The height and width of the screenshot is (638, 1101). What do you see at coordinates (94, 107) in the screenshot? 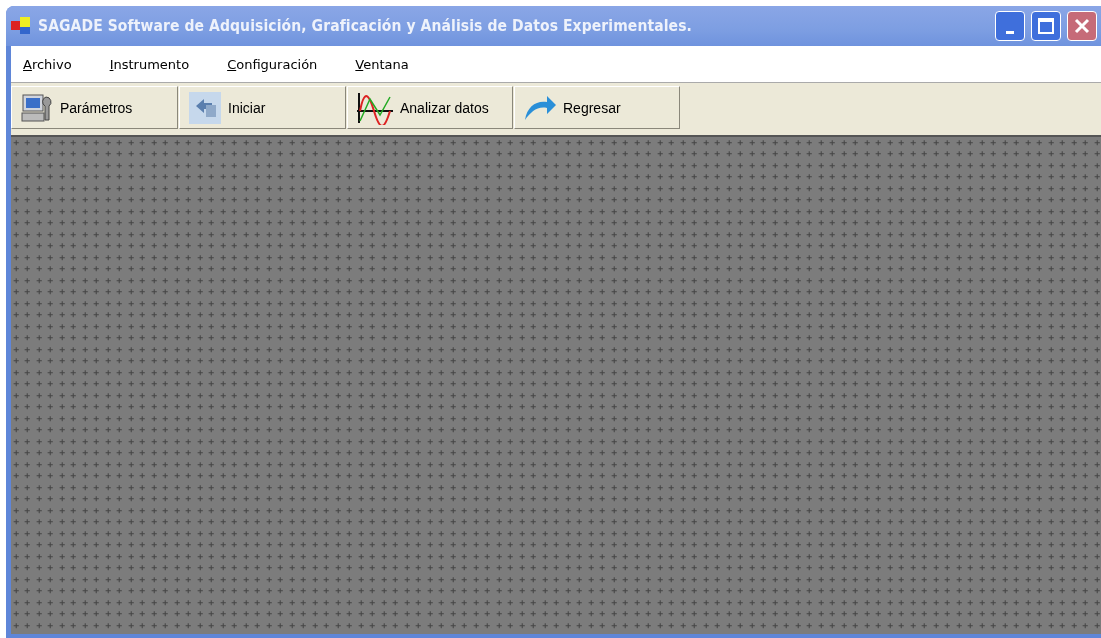
I see `toolbar-button: Parámetros` at bounding box center [94, 107].